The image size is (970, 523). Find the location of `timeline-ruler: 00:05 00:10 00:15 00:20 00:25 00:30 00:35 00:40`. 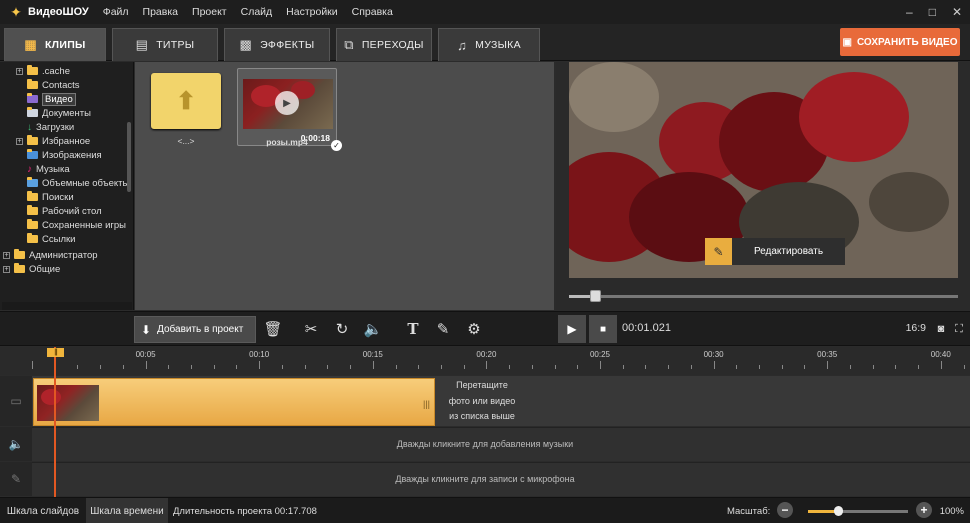

timeline-ruler: 00:05 00:10 00:15 00:20 00:25 00:30 00:35 00:40 is located at coordinates (485, 361).